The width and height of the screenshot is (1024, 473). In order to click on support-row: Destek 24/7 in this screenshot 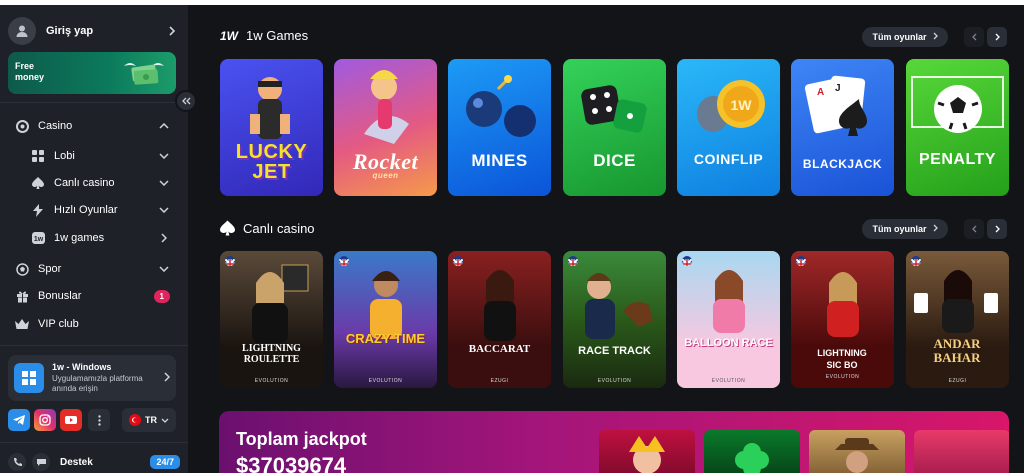, I will do `click(94, 462)`.